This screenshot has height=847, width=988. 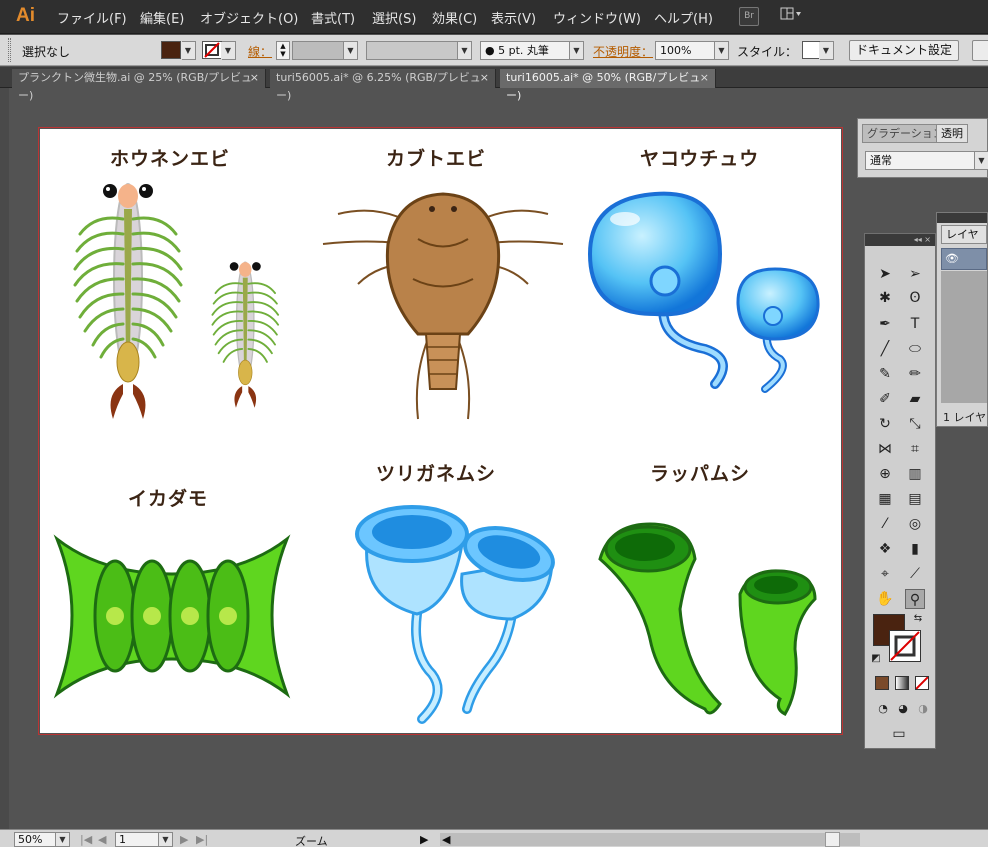 I want to click on layers-panel: レイヤー 👁 1 レイヤ, so click(x=962, y=319).